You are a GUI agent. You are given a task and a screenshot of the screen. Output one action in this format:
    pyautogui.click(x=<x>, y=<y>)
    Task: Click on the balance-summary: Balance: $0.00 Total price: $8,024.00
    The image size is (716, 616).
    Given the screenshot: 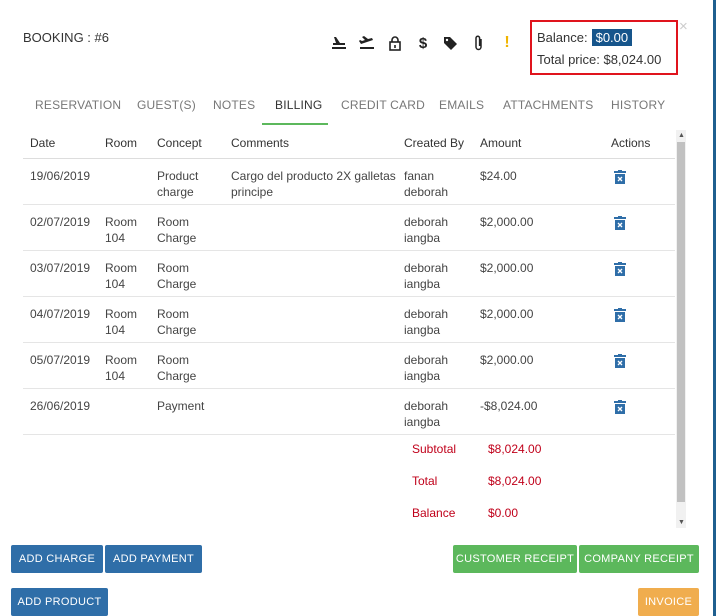 What is the action you would take?
    pyautogui.click(x=604, y=47)
    